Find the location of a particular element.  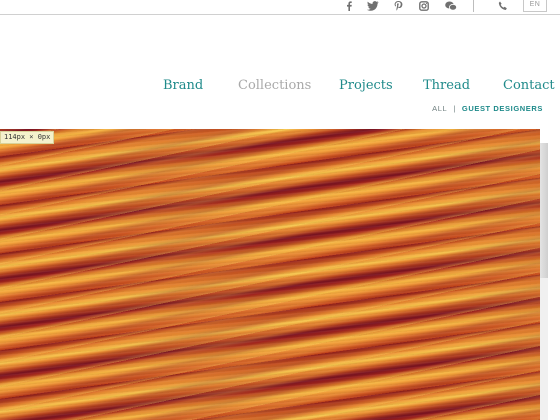

nav-item-brand: Brand is located at coordinates (183, 85).